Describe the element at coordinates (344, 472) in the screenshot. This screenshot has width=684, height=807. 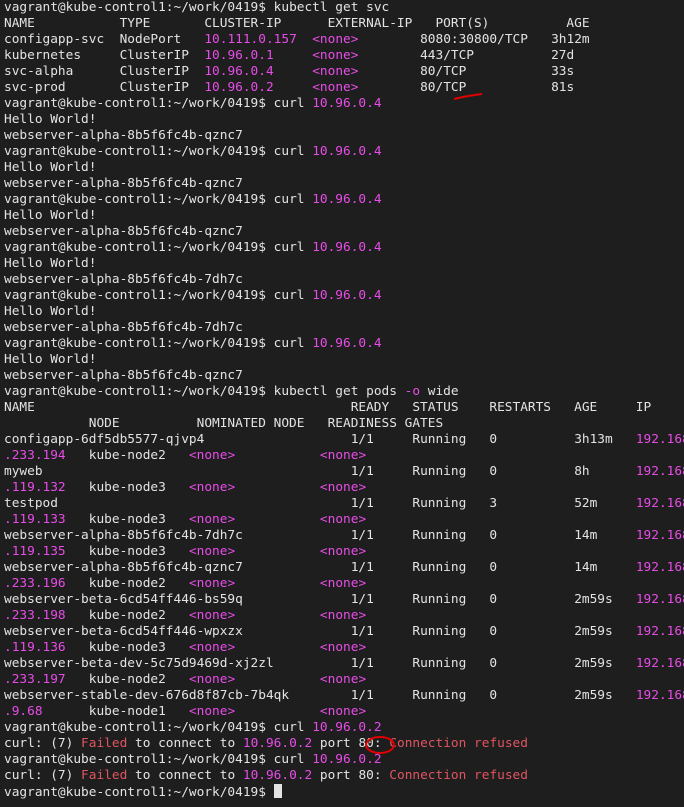
I see `table-row: myweb 1/1 Running 0 8h 192.168` at that location.